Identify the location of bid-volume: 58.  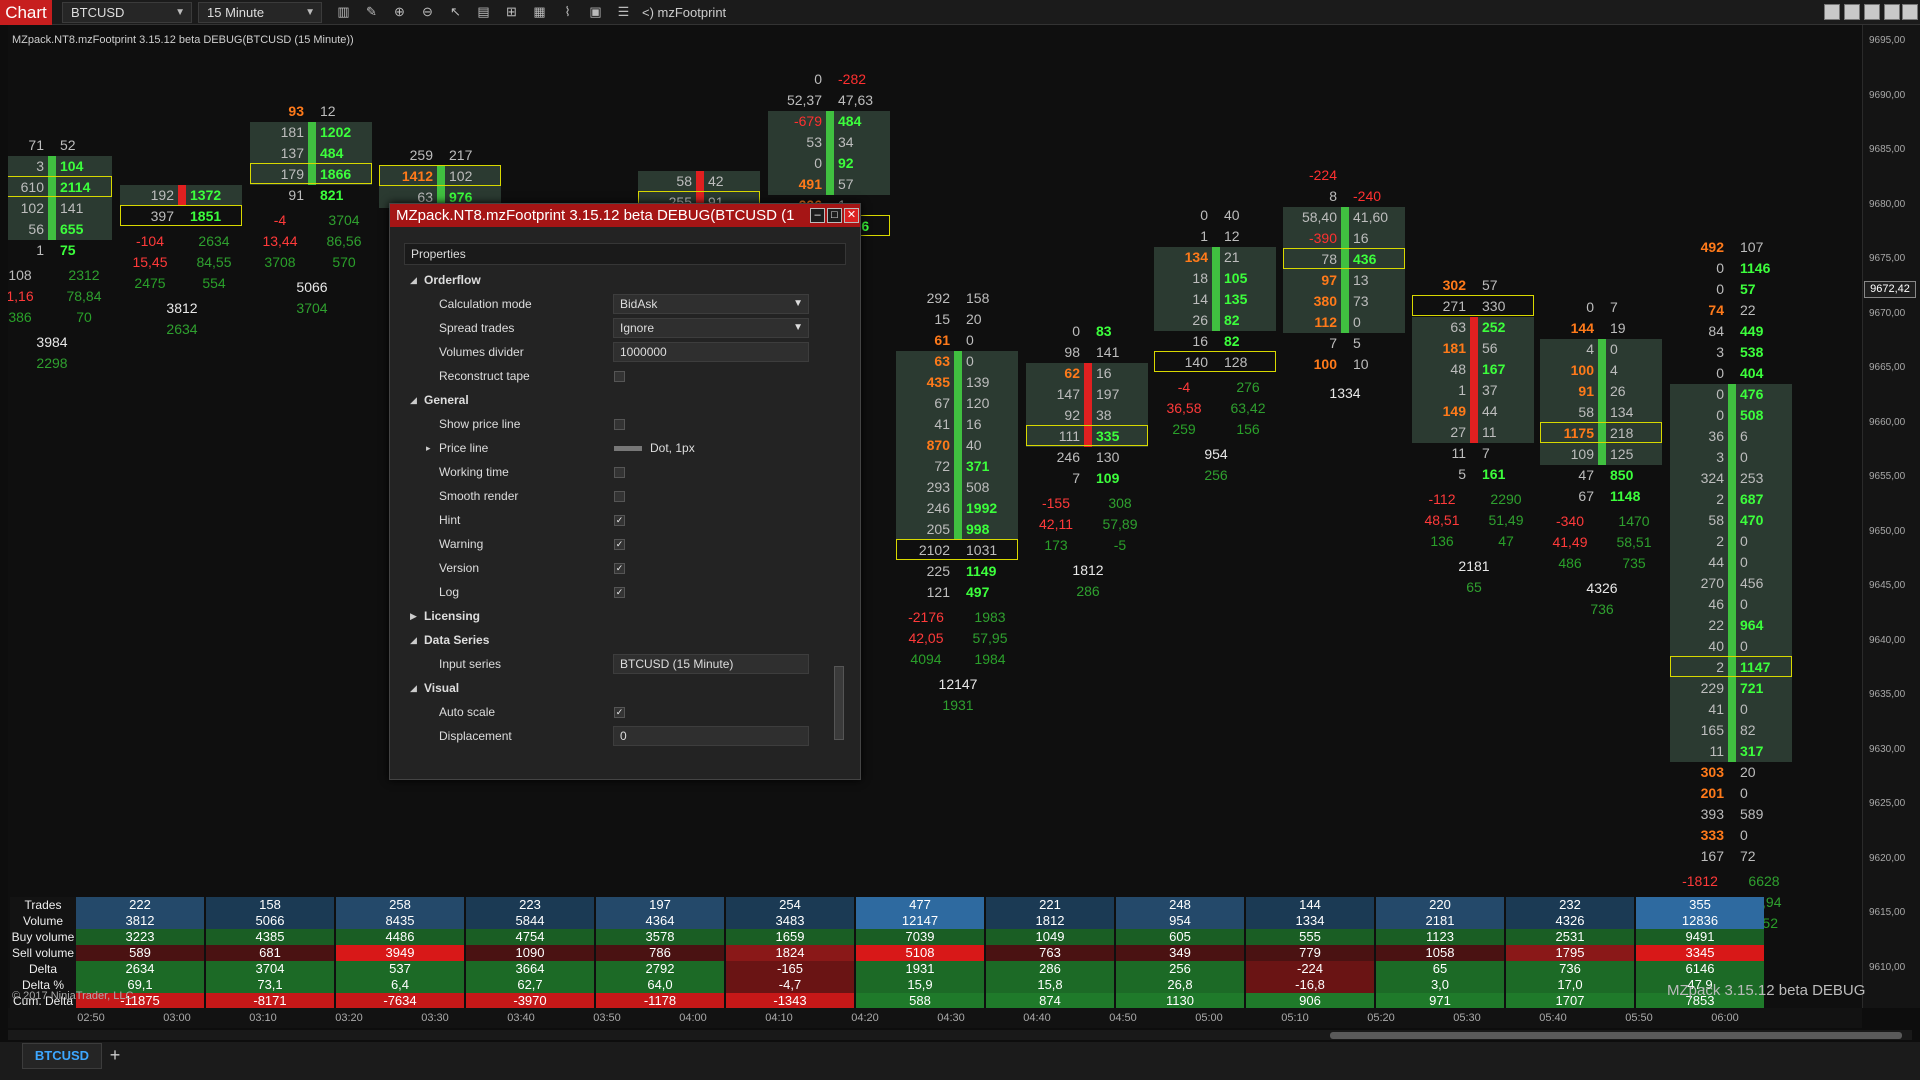
(1586, 412).